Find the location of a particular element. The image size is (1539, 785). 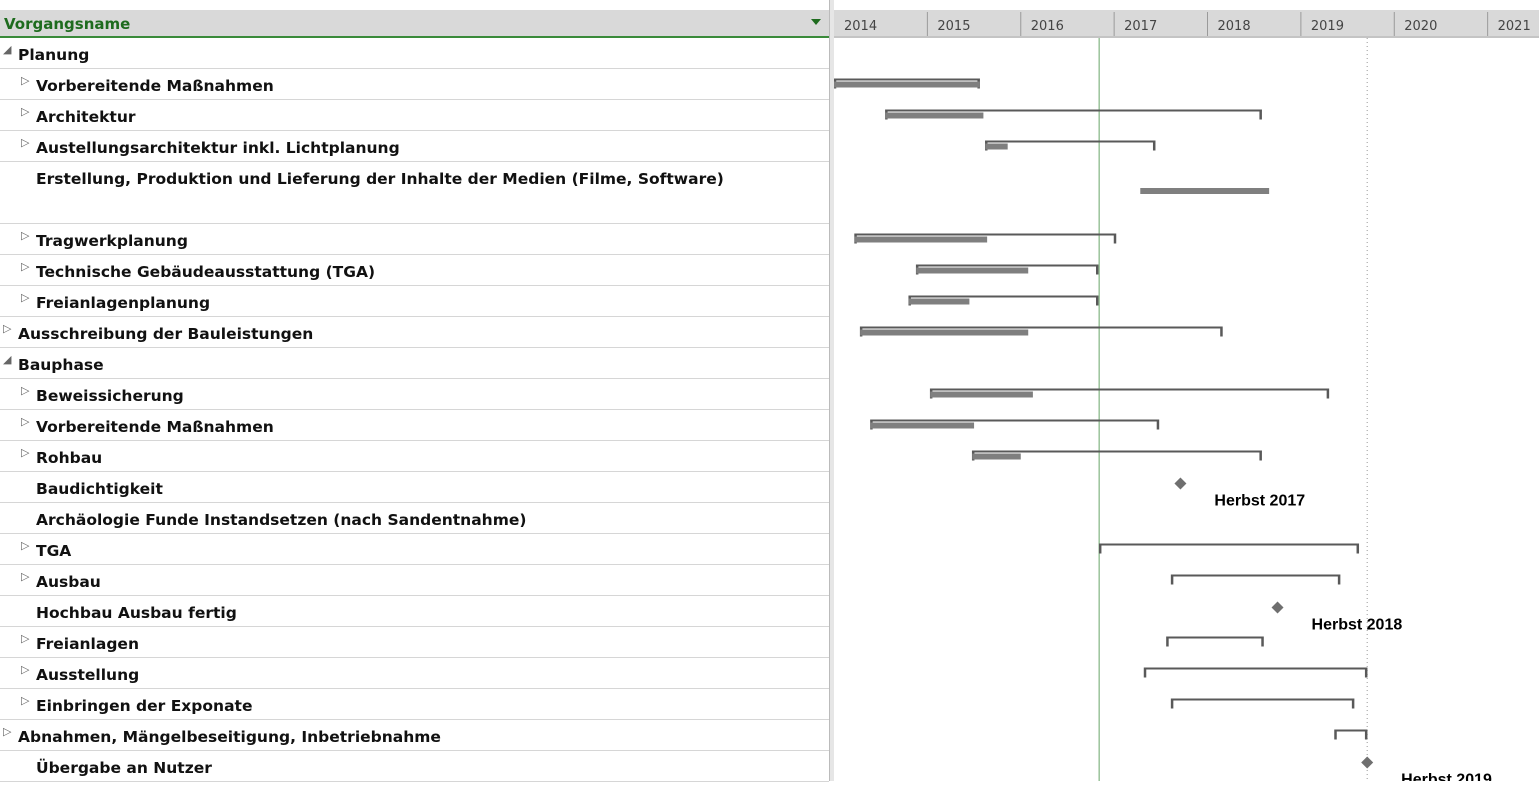

task-row: Hochbau Ausbau fertig is located at coordinates (414, 611).